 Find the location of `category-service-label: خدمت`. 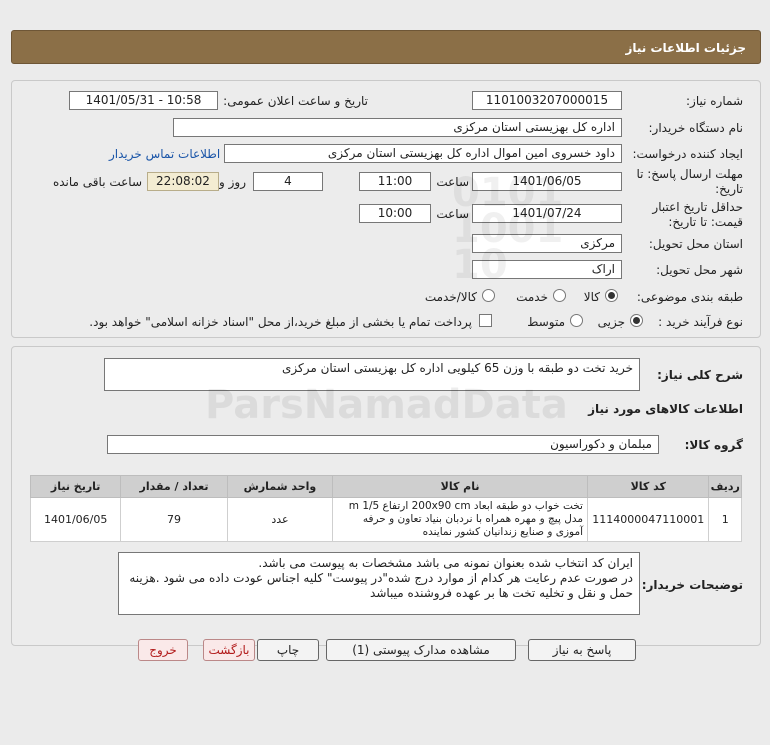

category-service-label: خدمت is located at coordinates (532, 297).